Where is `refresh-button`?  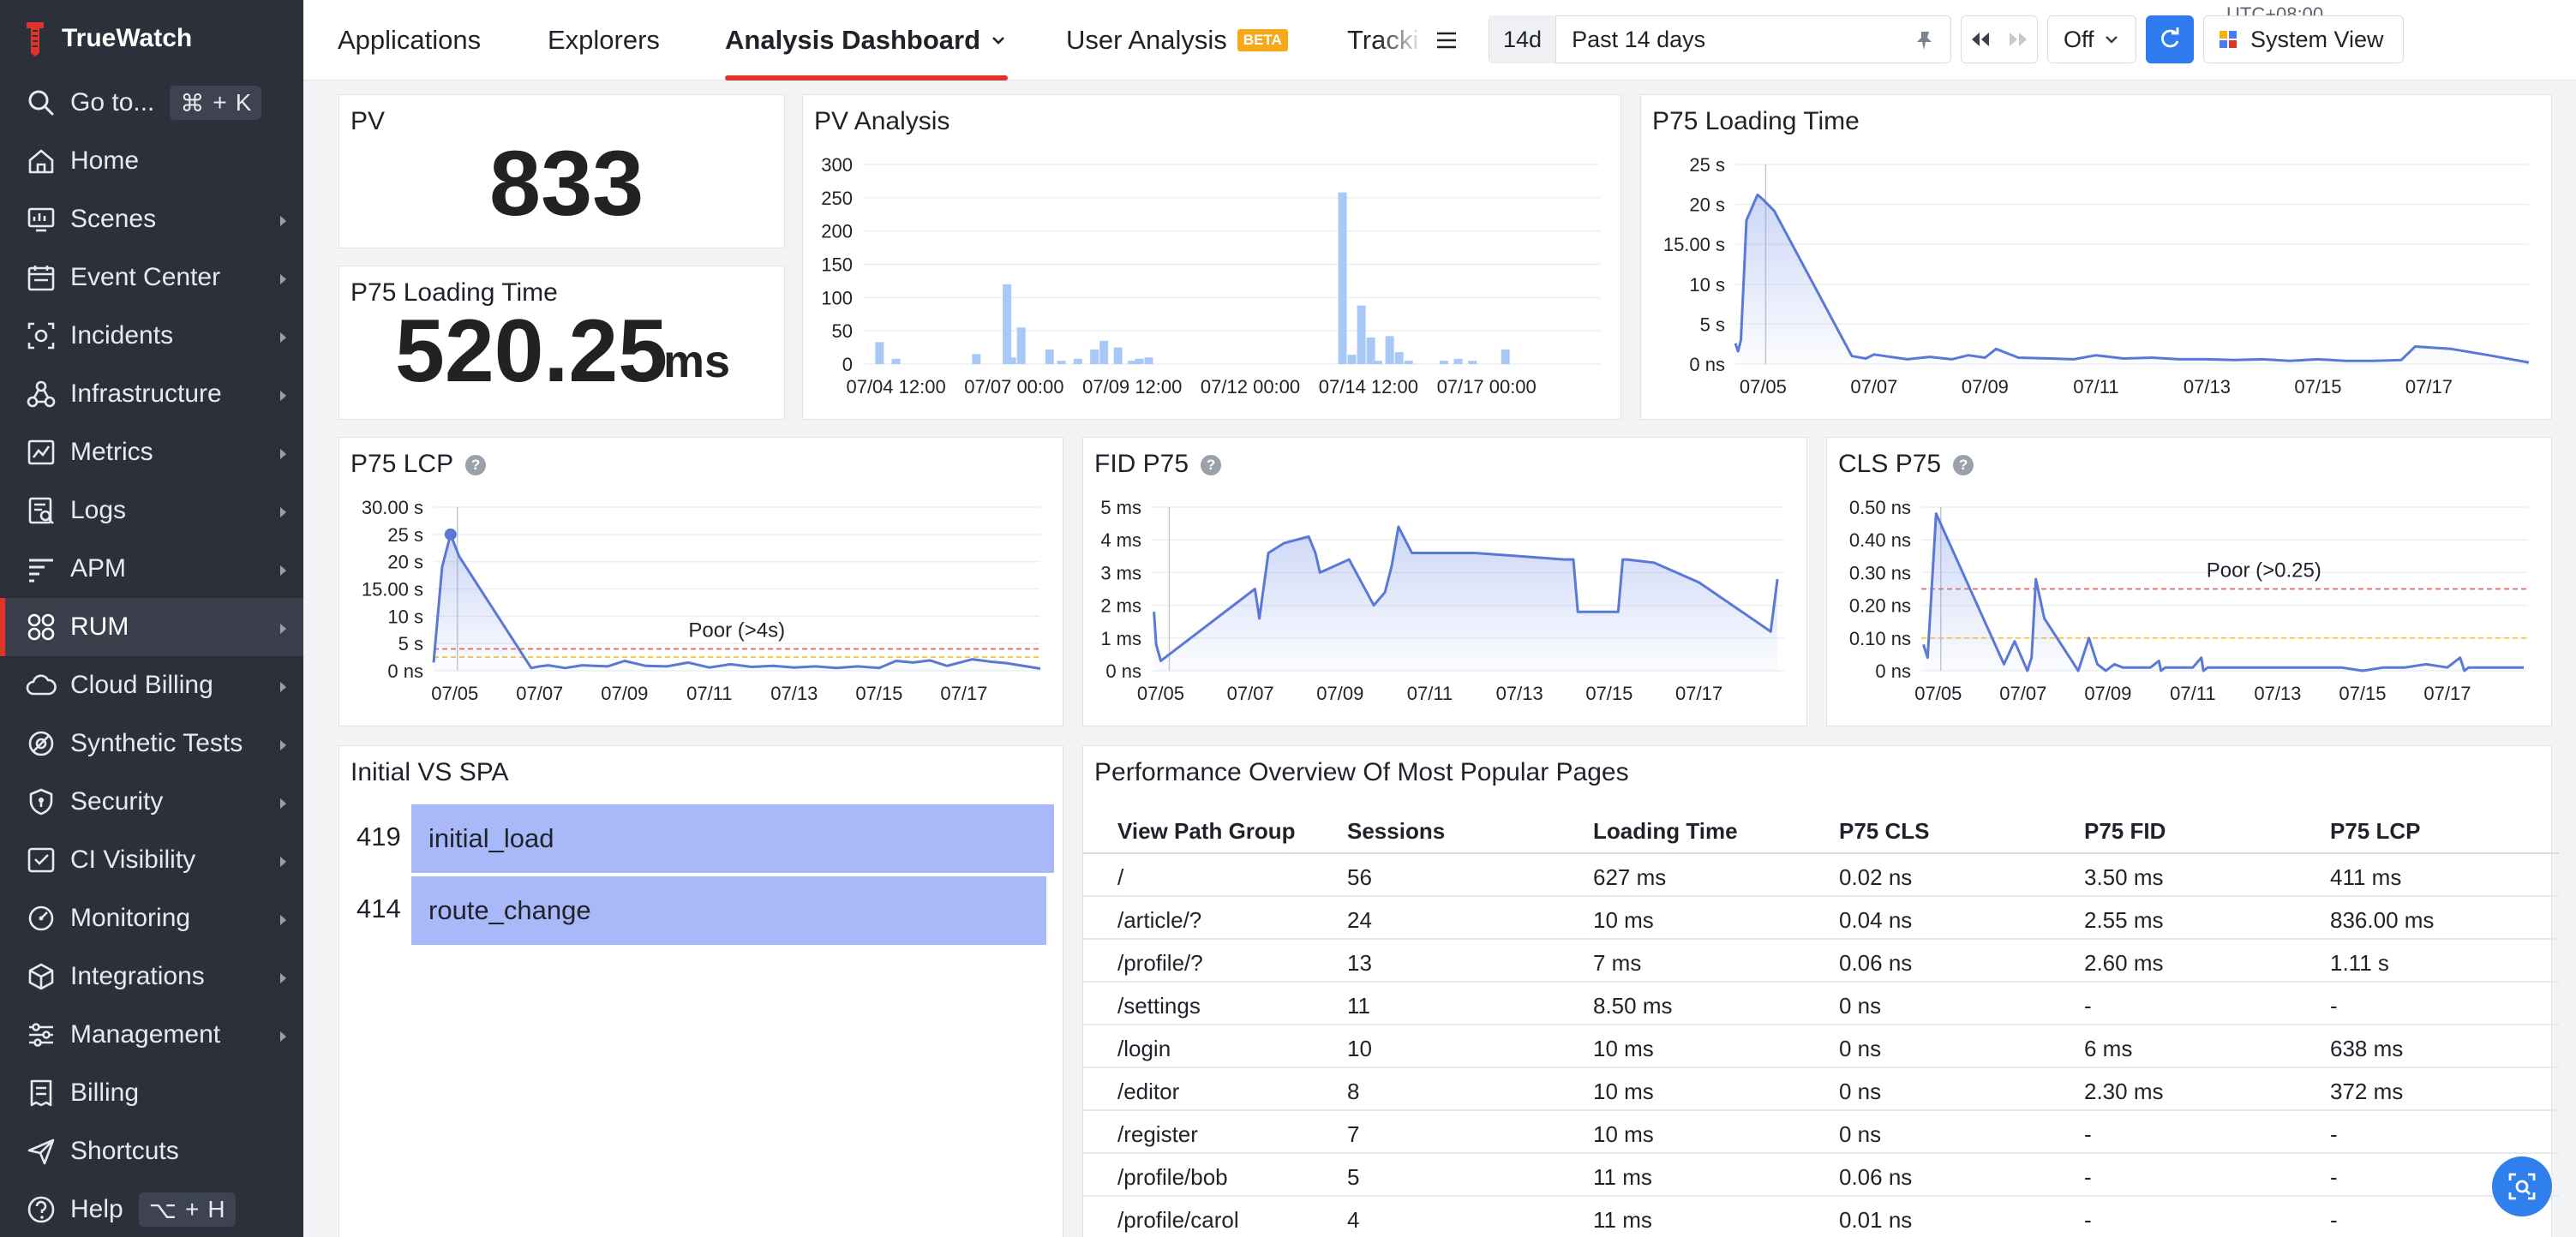
refresh-button is located at coordinates (2170, 39).